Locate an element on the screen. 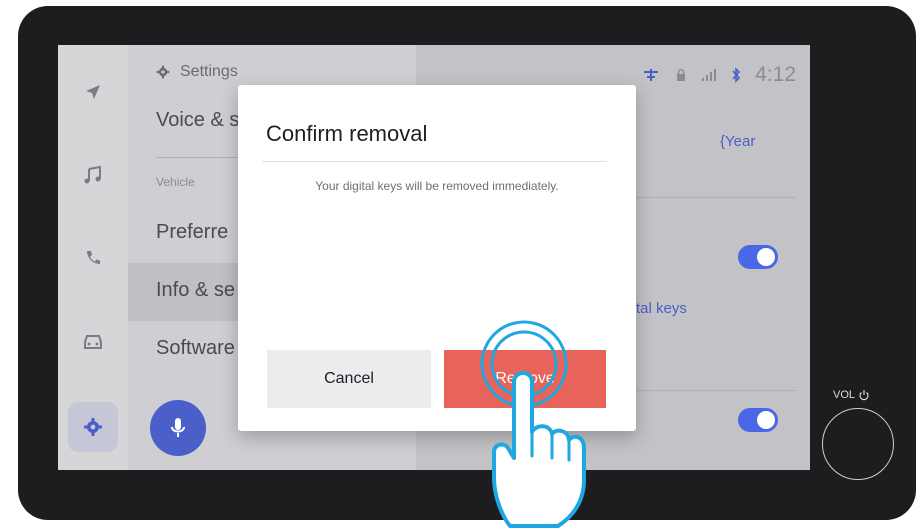 This screenshot has width=920, height=528. settings-title: Settings is located at coordinates (209, 71).